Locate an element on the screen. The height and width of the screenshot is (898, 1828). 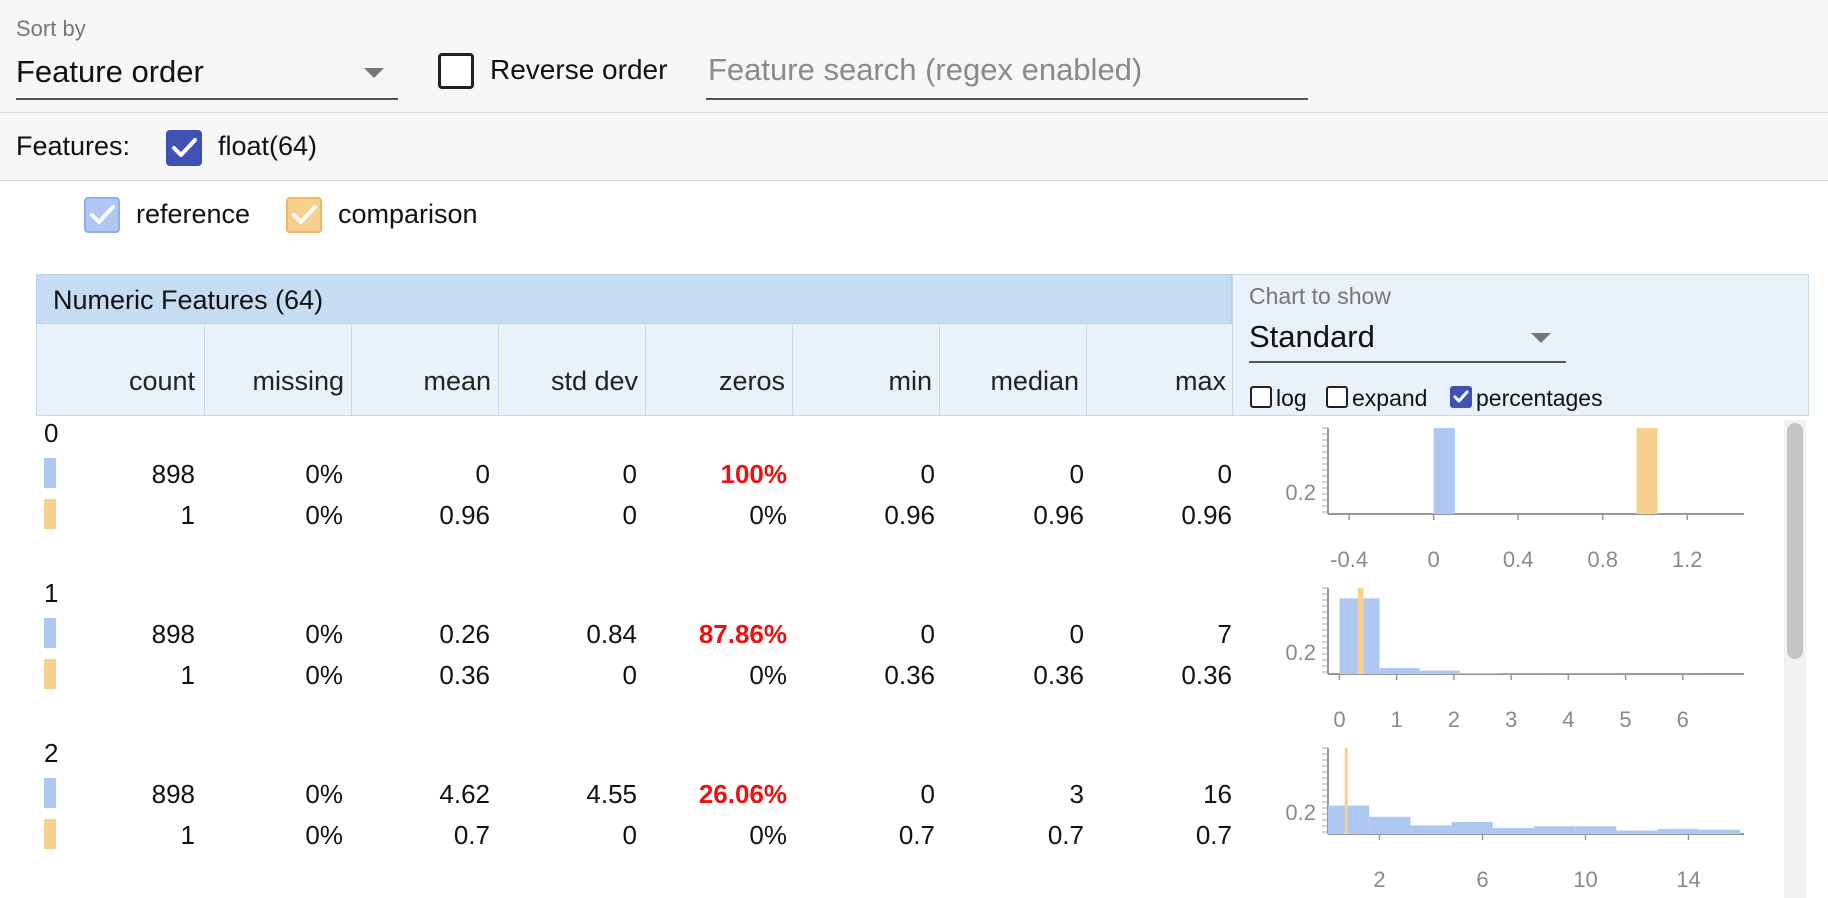
percentages-label: percentages is located at coordinates (1539, 398).